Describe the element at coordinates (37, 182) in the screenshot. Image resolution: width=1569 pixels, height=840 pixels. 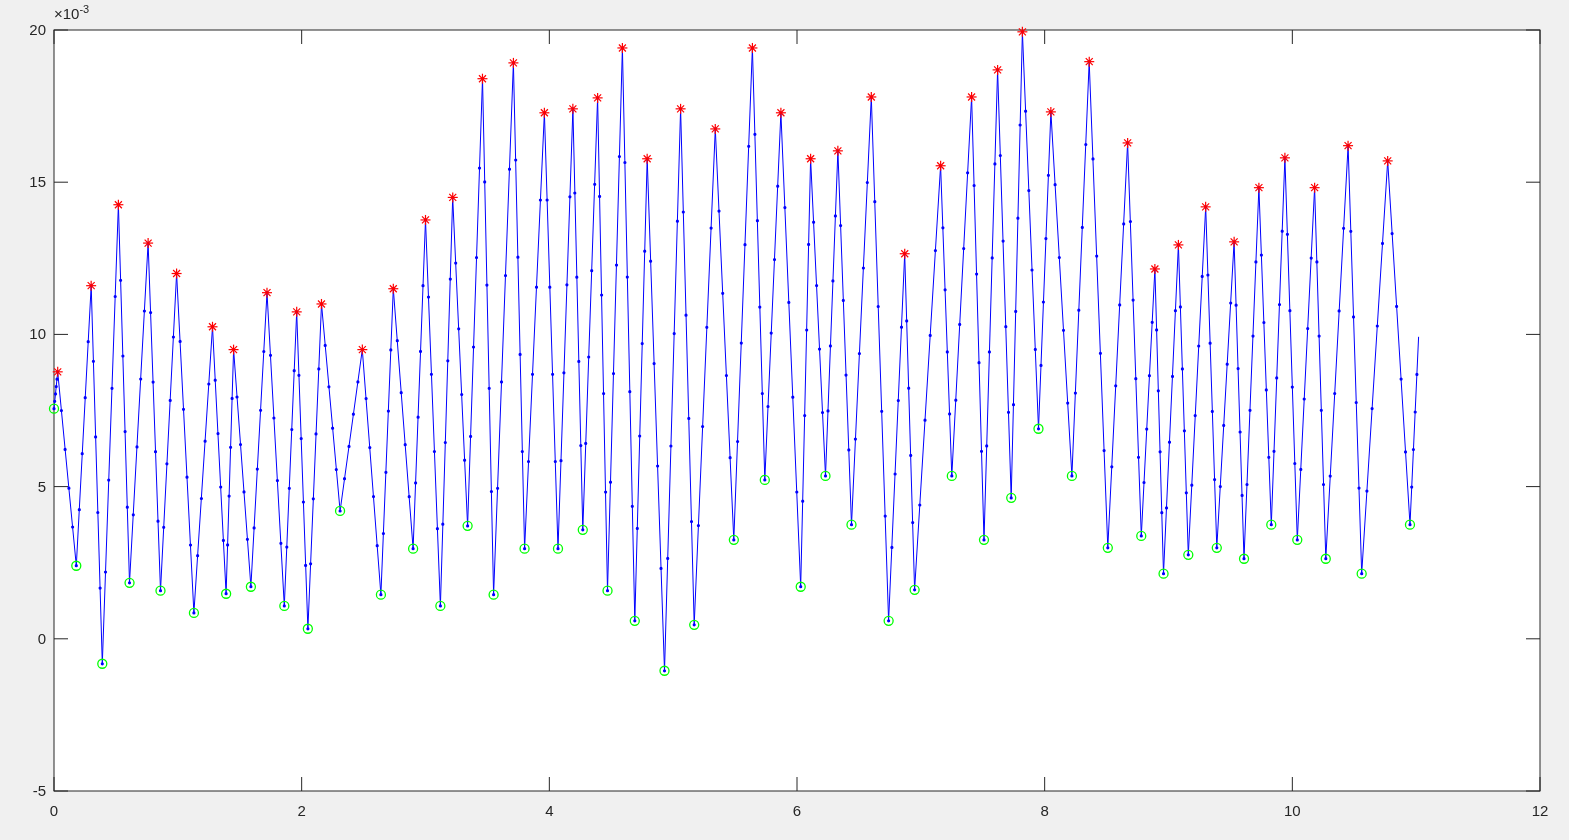
I see `y-tick-label: 15` at that location.